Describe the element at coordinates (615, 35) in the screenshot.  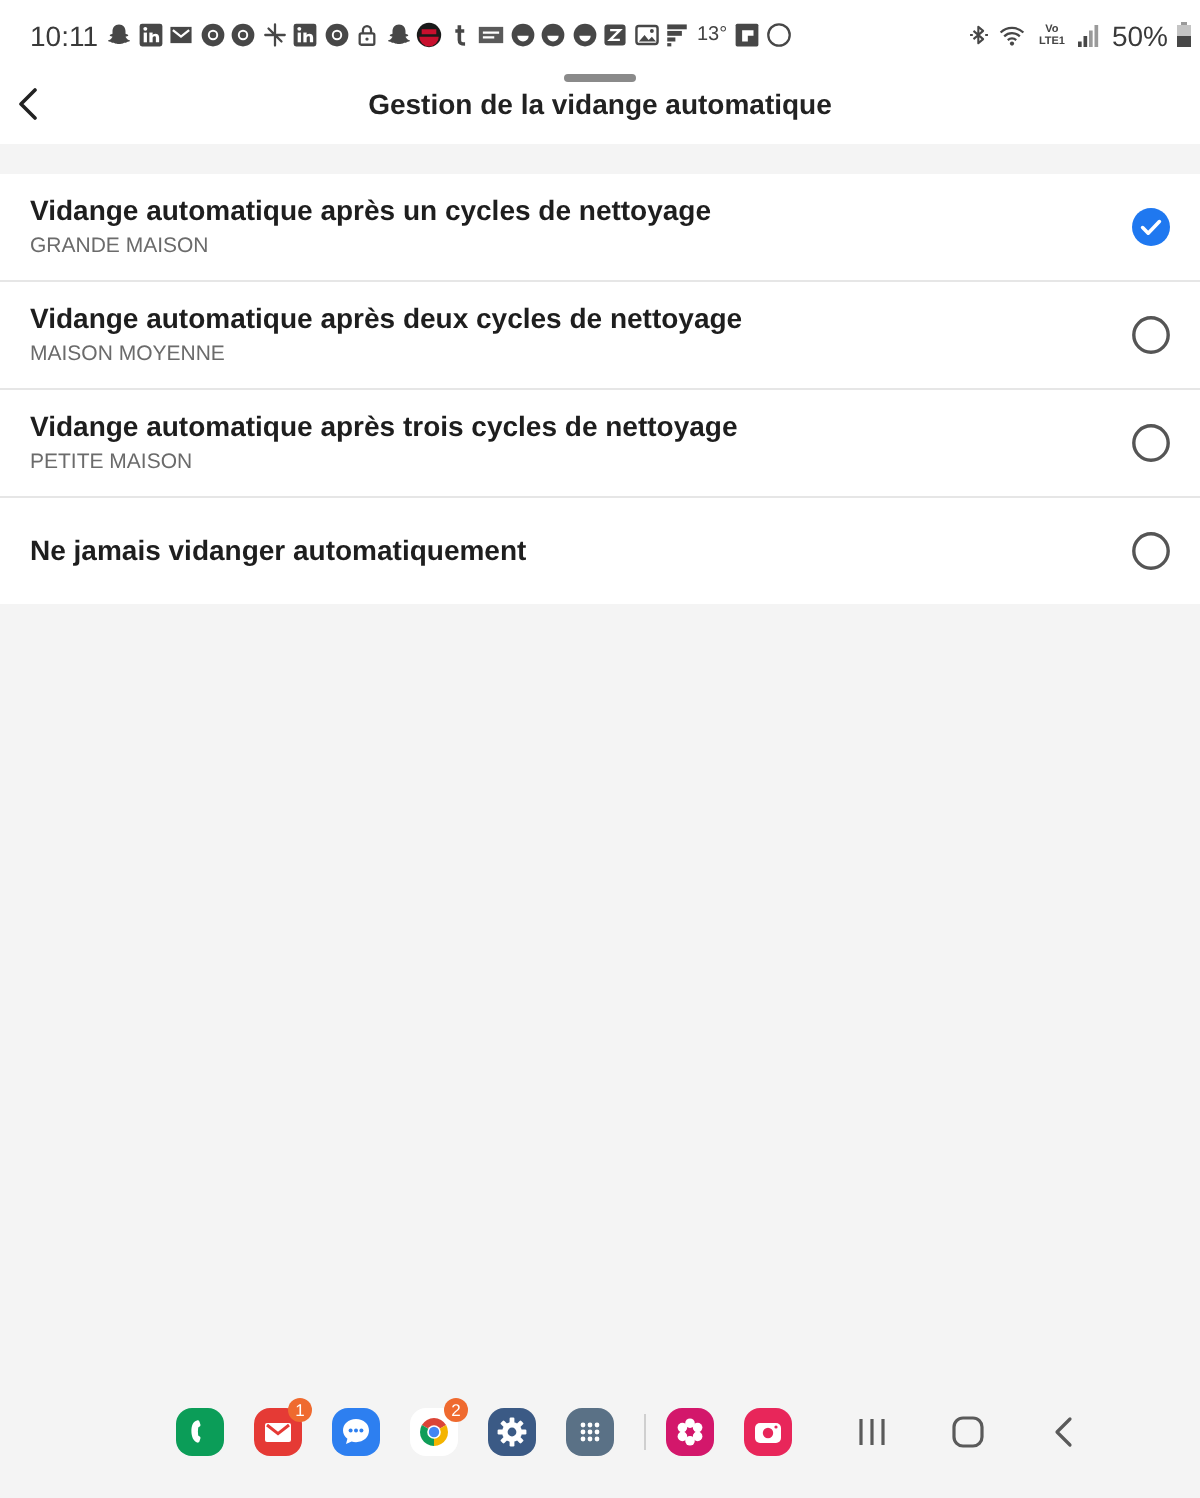
I see `z-logo-icon` at that location.